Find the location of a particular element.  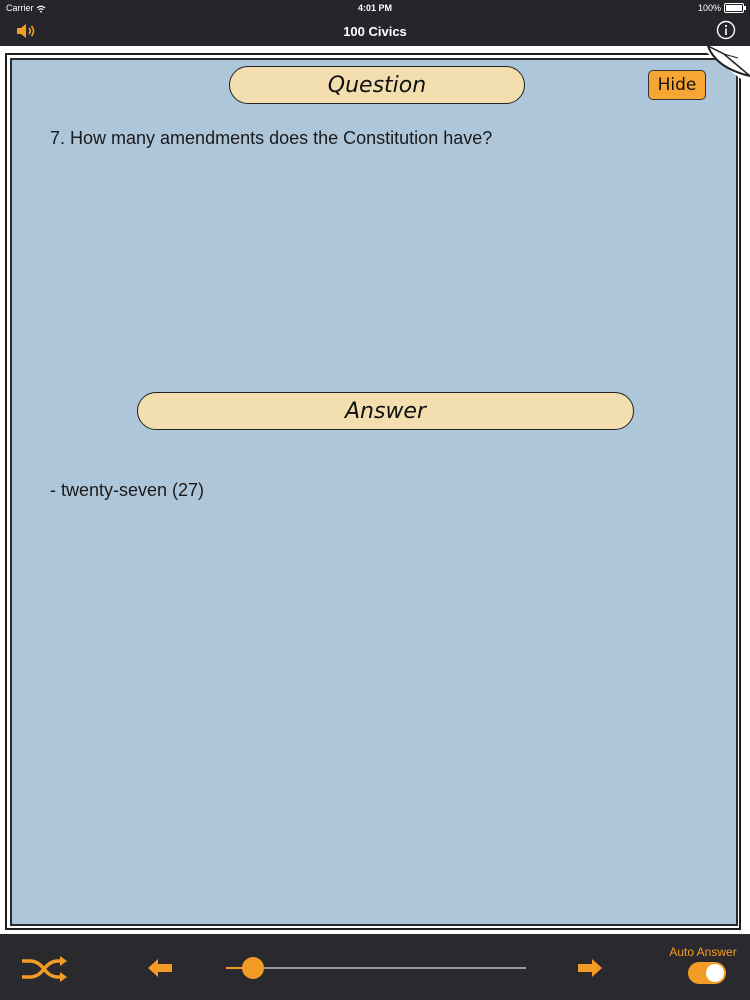

arrow-left-icon is located at coordinates (160, 968).